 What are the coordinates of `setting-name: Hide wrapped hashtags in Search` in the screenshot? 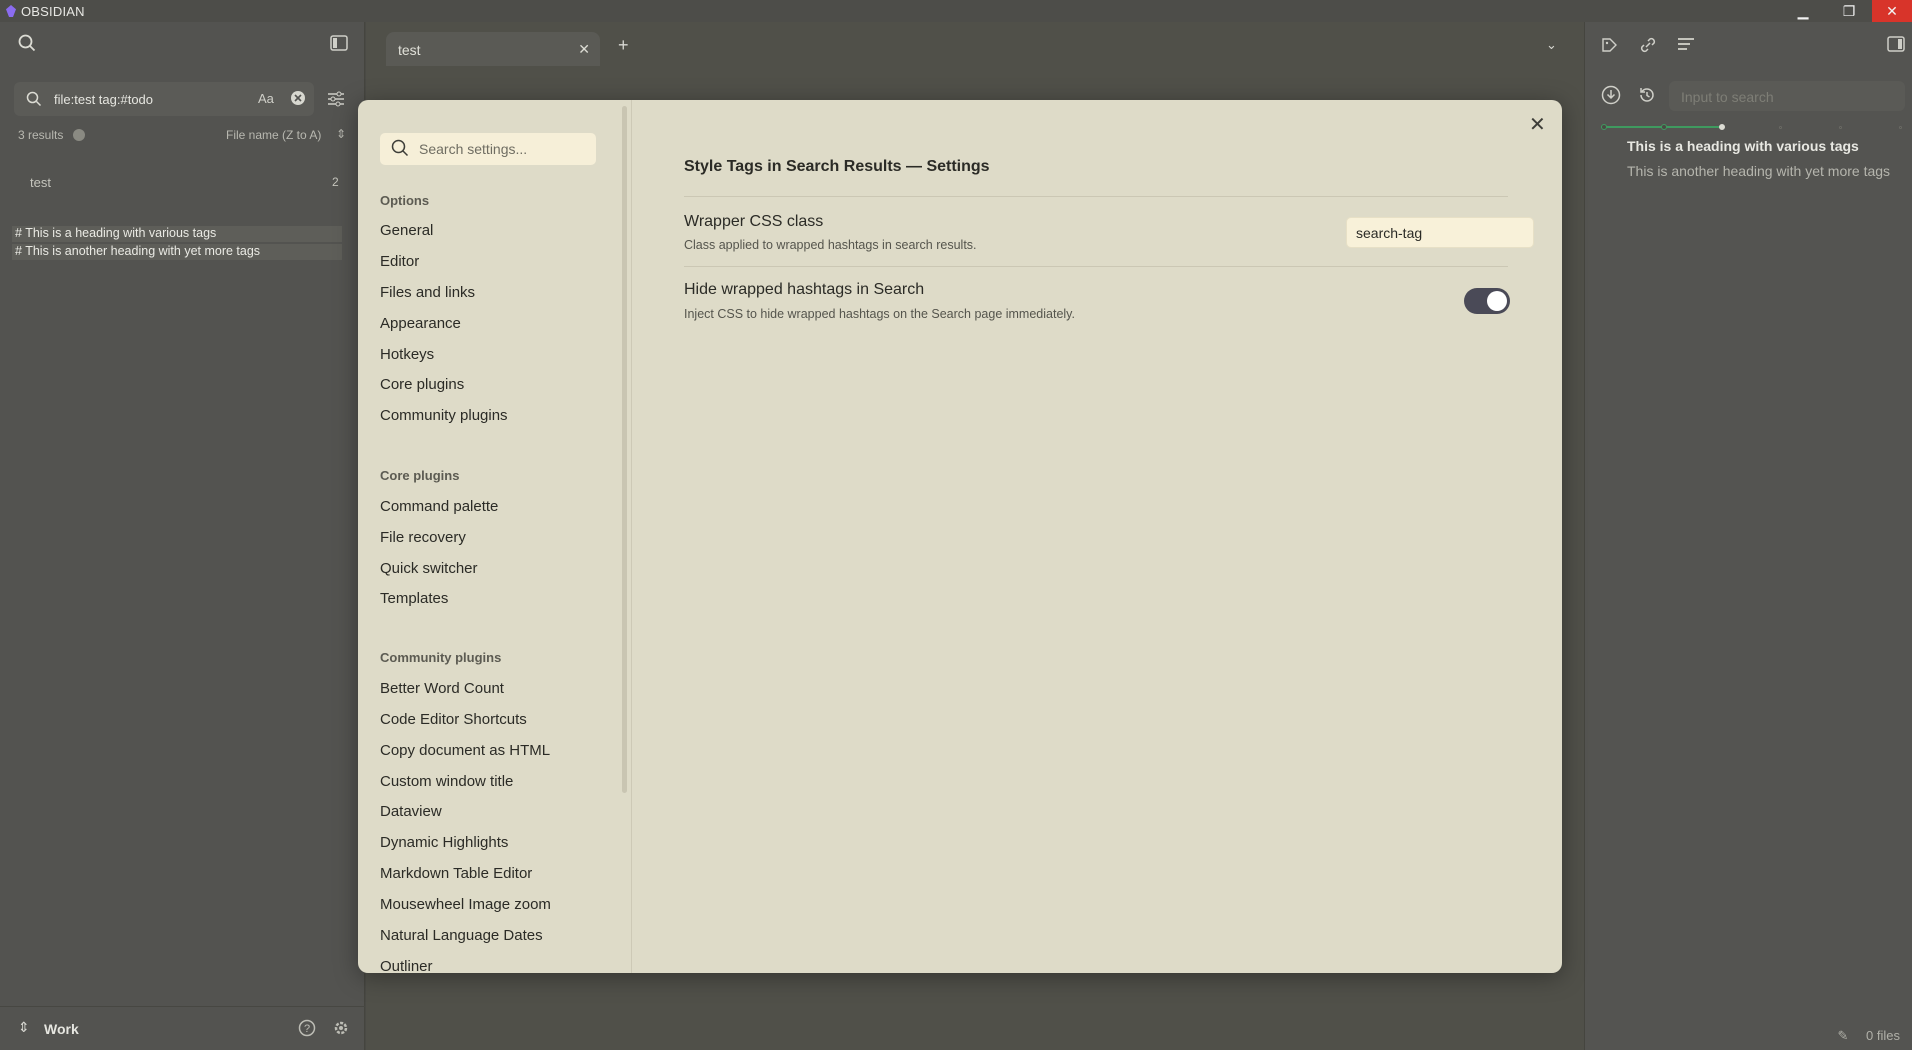 It's located at (804, 289).